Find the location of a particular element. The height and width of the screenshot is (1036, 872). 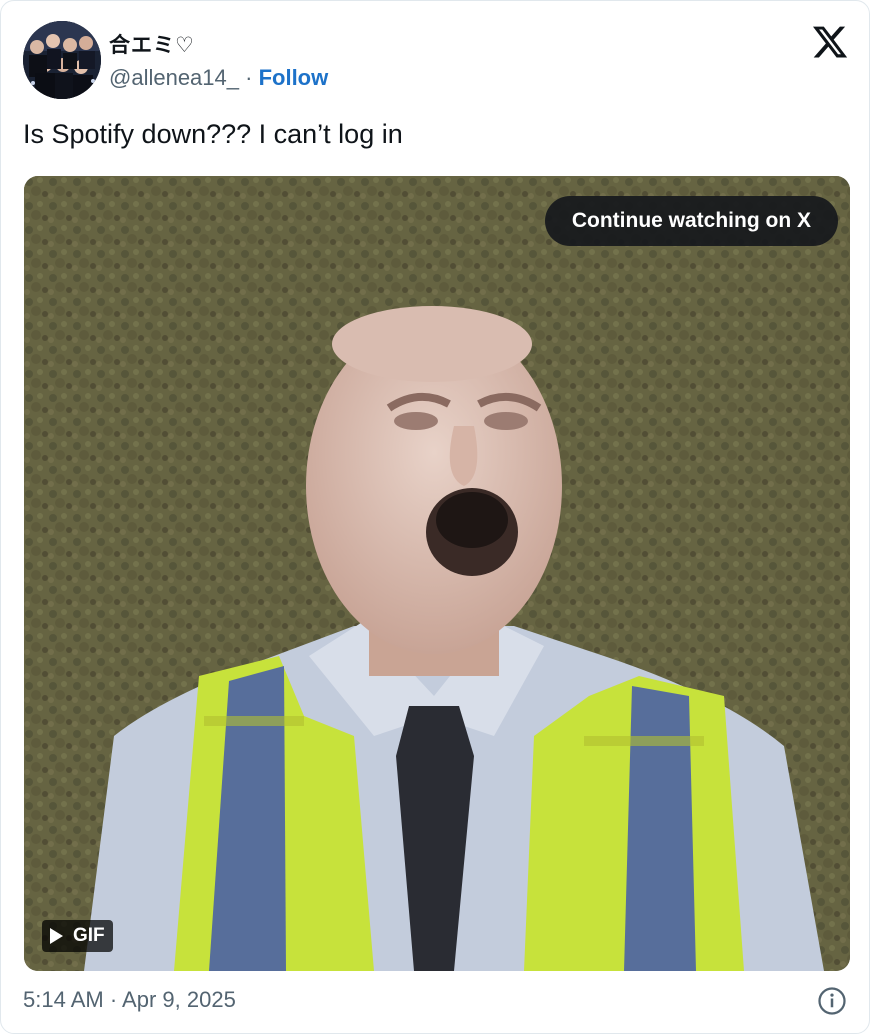

tweet-text: Is Spotify down??? I can’t log in is located at coordinates (213, 134).